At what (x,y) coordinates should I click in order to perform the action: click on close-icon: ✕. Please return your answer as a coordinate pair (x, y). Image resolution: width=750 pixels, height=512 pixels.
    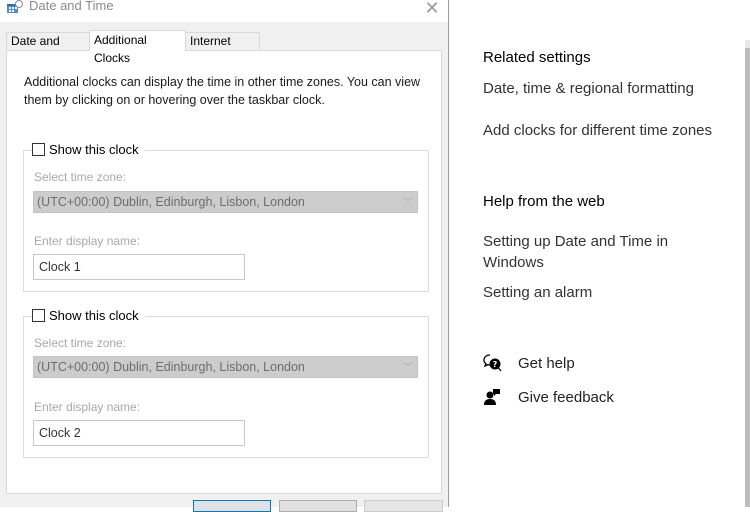
    Looking at the image, I should click on (432, 9).